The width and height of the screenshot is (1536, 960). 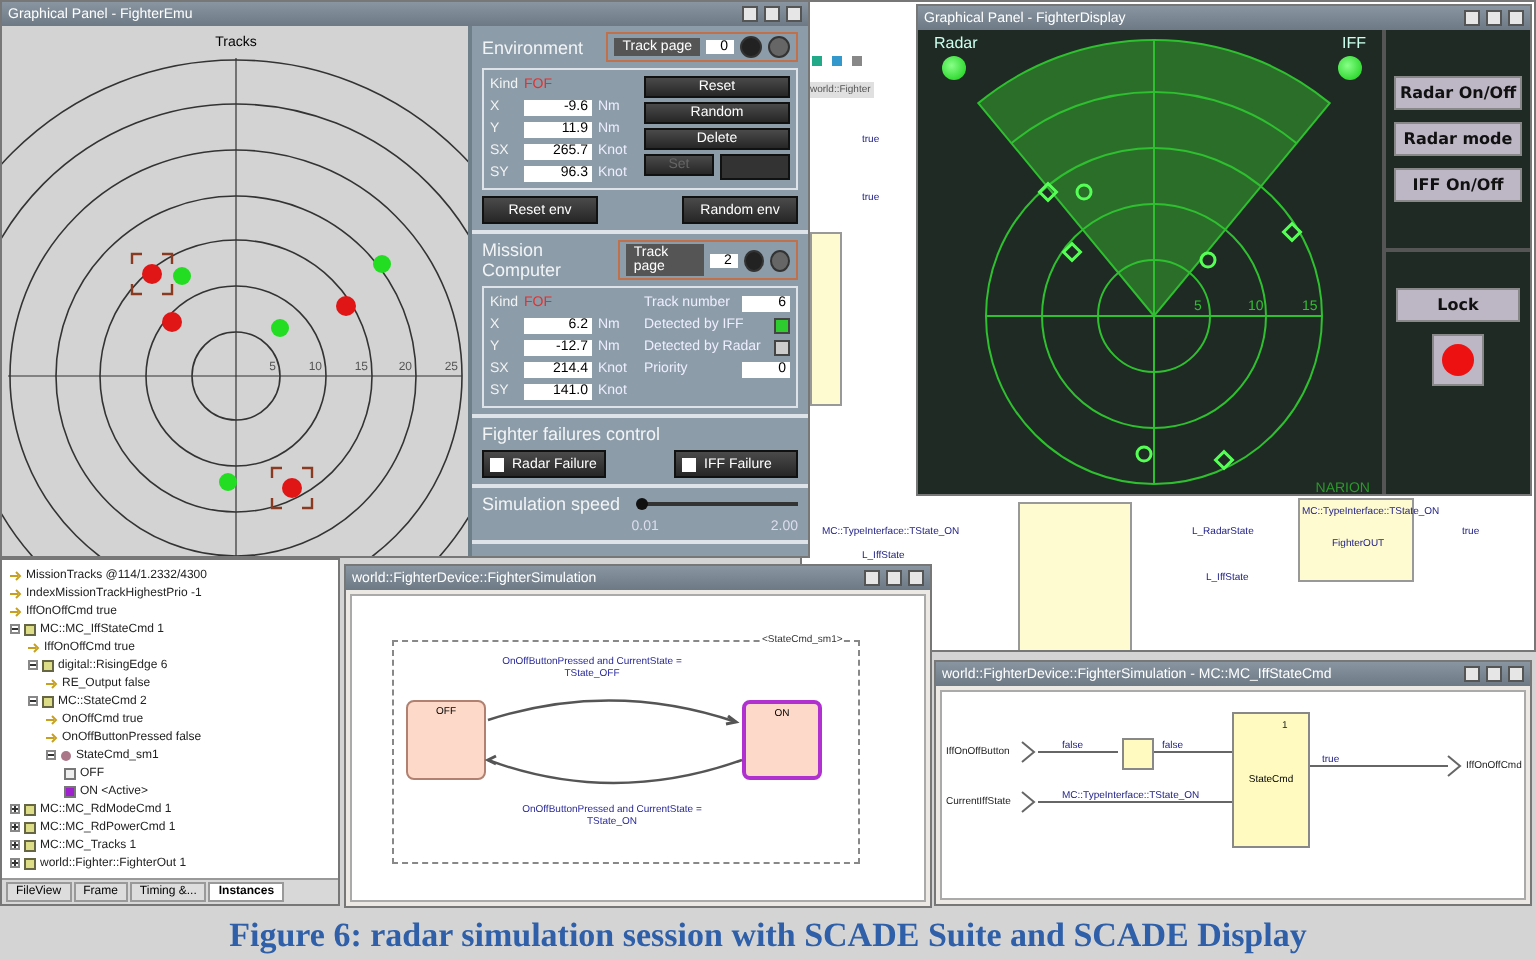 What do you see at coordinates (1458, 138) in the screenshot?
I see `display-button: Radar mode` at bounding box center [1458, 138].